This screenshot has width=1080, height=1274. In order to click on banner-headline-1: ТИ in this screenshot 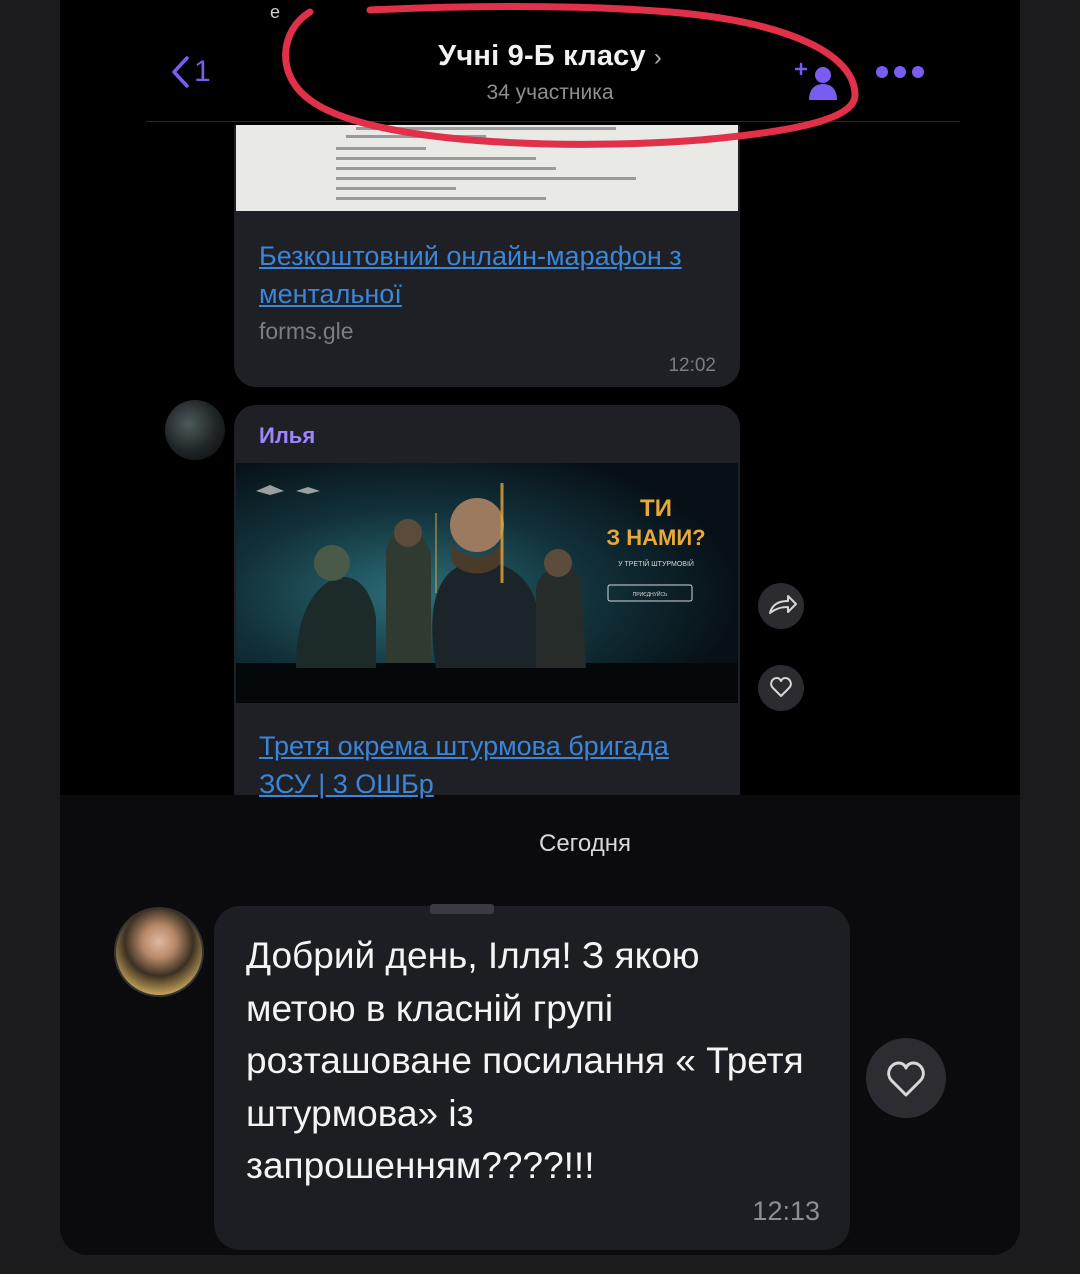, I will do `click(656, 508)`.